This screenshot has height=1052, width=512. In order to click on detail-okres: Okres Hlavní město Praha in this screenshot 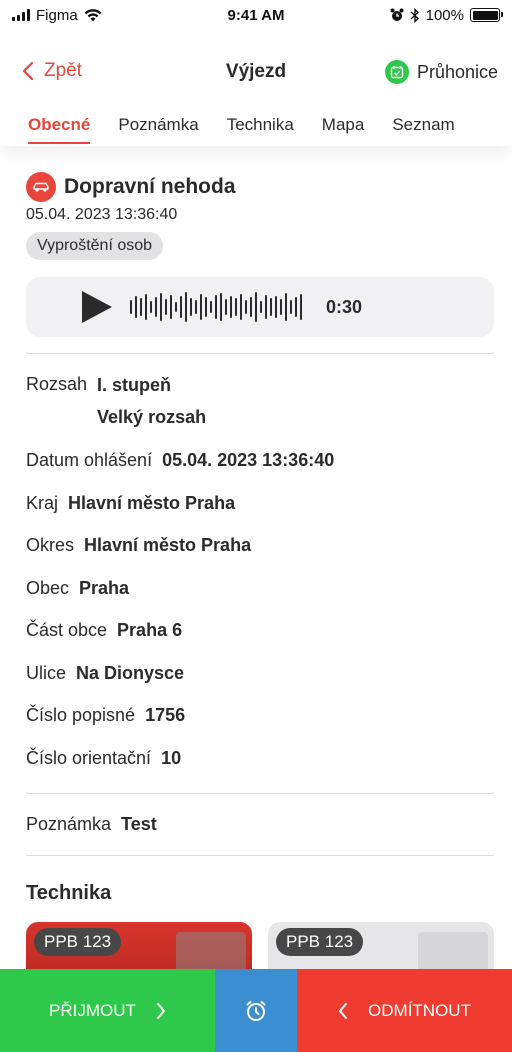, I will do `click(260, 556)`.